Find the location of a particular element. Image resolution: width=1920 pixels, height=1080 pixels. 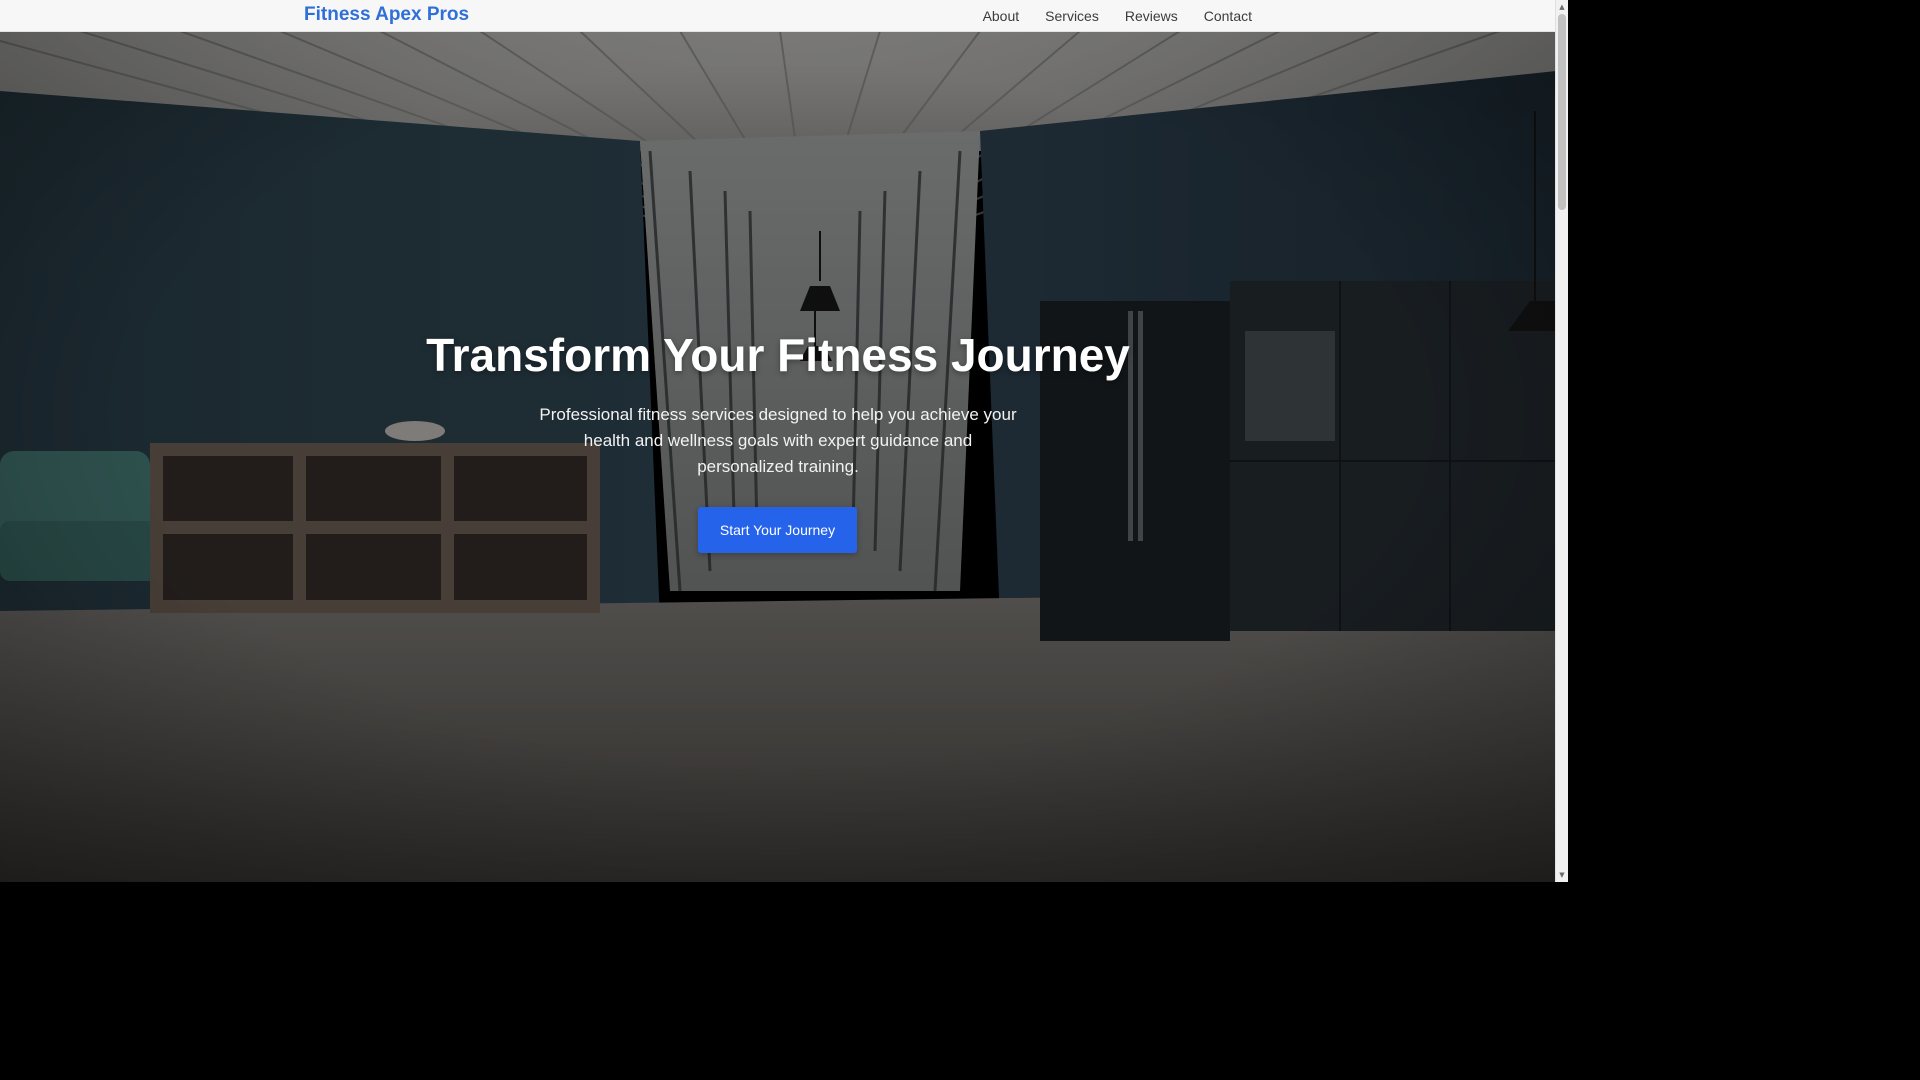

nav-links: About Services Reviews Contact is located at coordinates (1117, 15).